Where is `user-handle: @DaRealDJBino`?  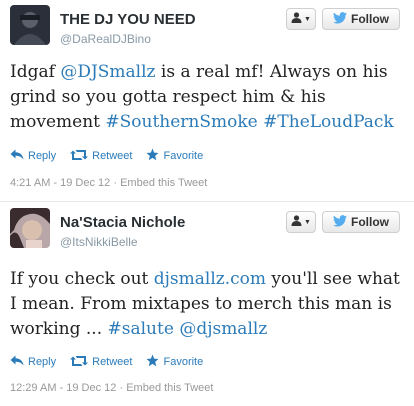
user-handle: @DaRealDJBino is located at coordinates (105, 39).